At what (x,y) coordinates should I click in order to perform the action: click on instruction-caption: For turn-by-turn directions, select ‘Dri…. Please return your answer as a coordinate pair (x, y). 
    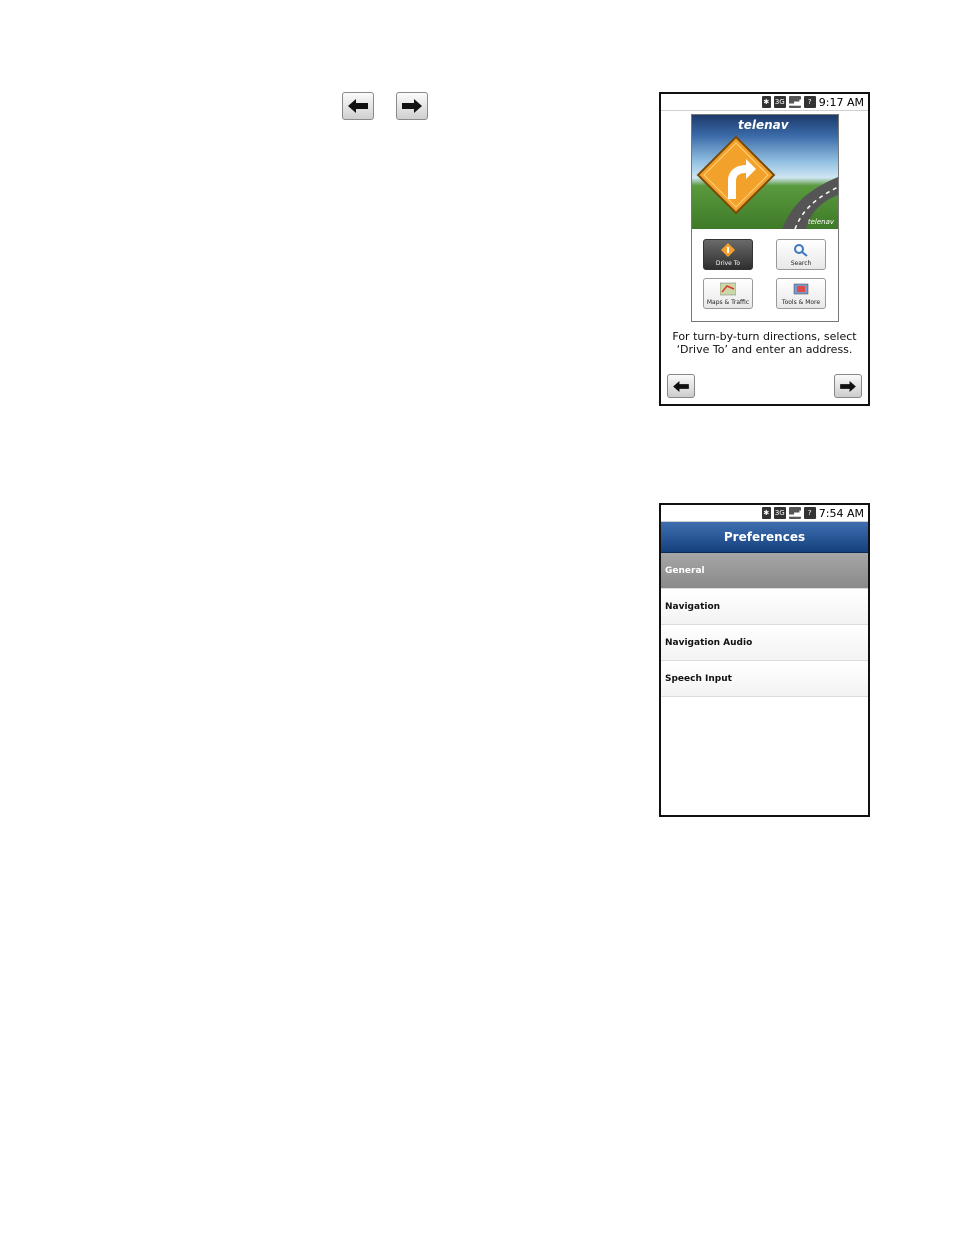
    Looking at the image, I should click on (764, 343).